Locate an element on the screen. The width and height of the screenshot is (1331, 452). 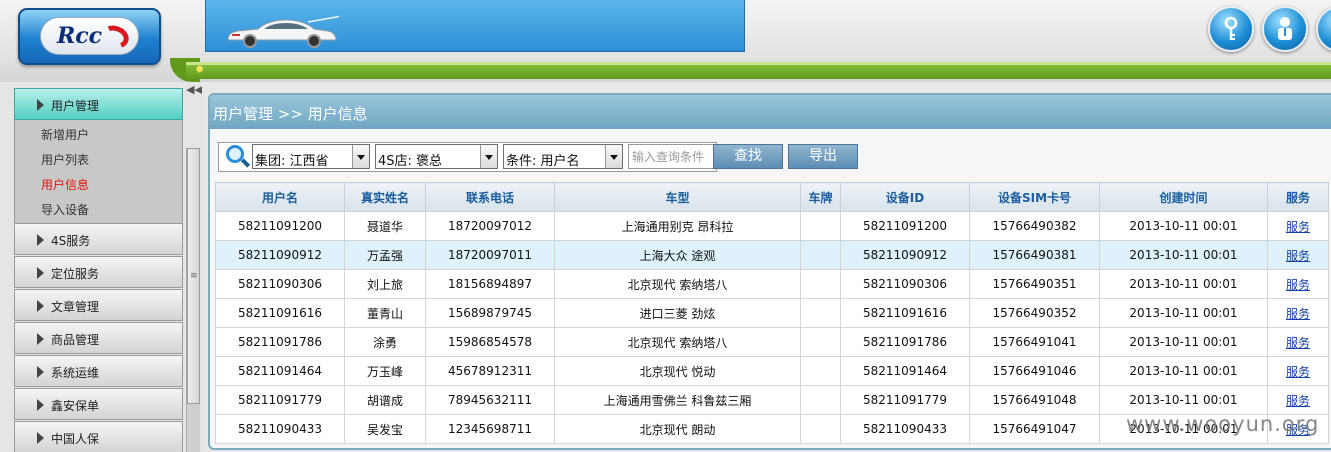
sidebar-item-article-management: 文章管理 is located at coordinates (98, 305).